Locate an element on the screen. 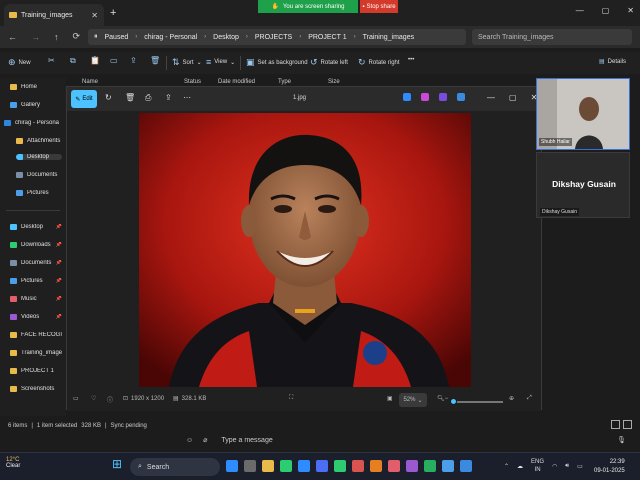 The height and width of the screenshot is (480, 640). back-arrow-icon: ← is located at coordinates (12, 37).